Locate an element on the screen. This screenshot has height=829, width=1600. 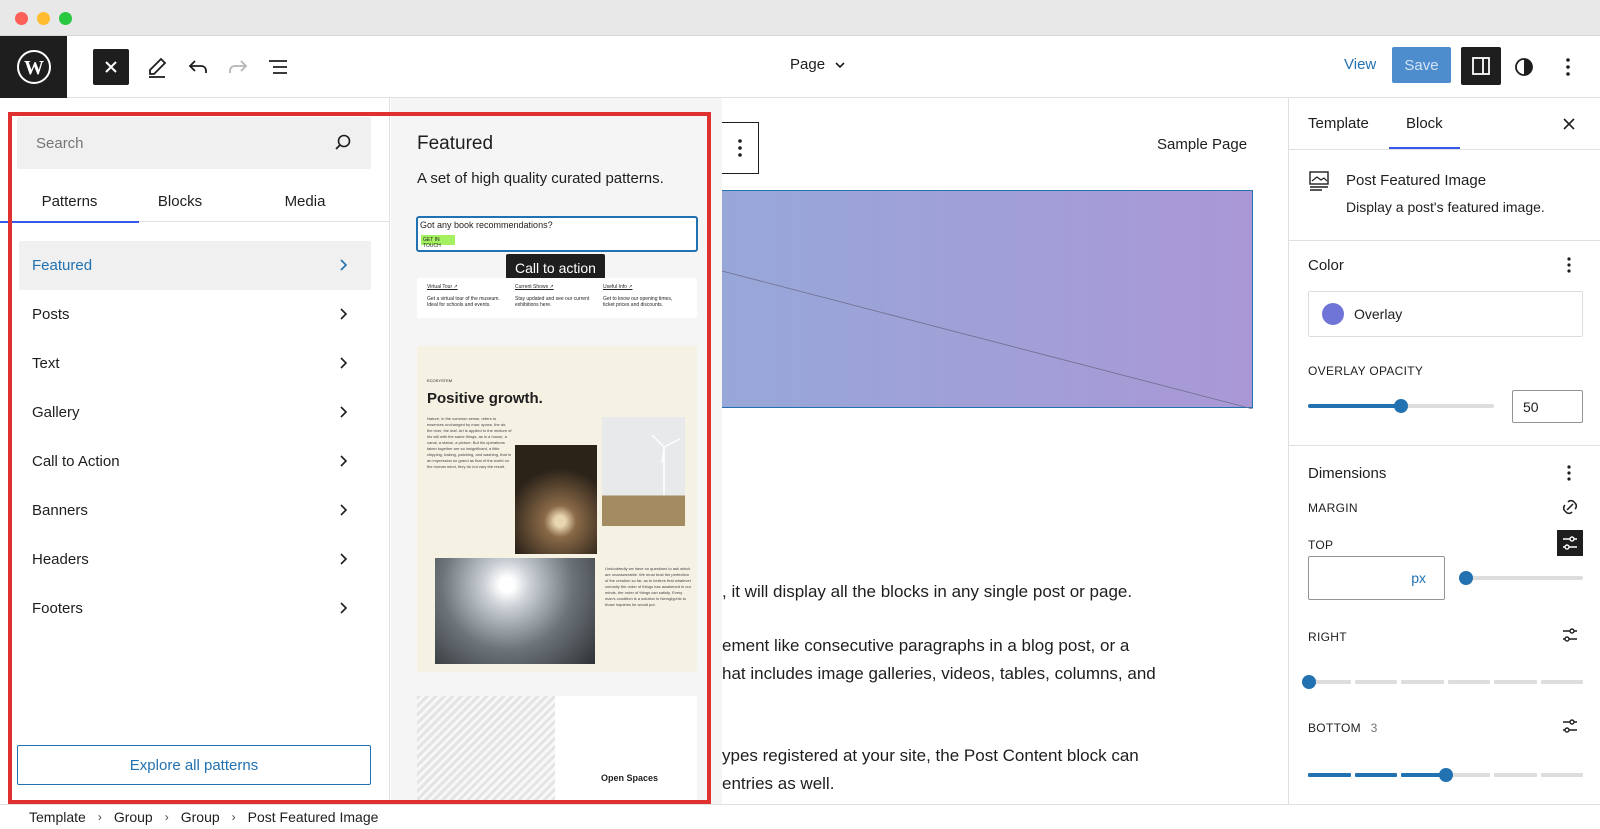
right-margin-preset-slider is located at coordinates (1445, 682).